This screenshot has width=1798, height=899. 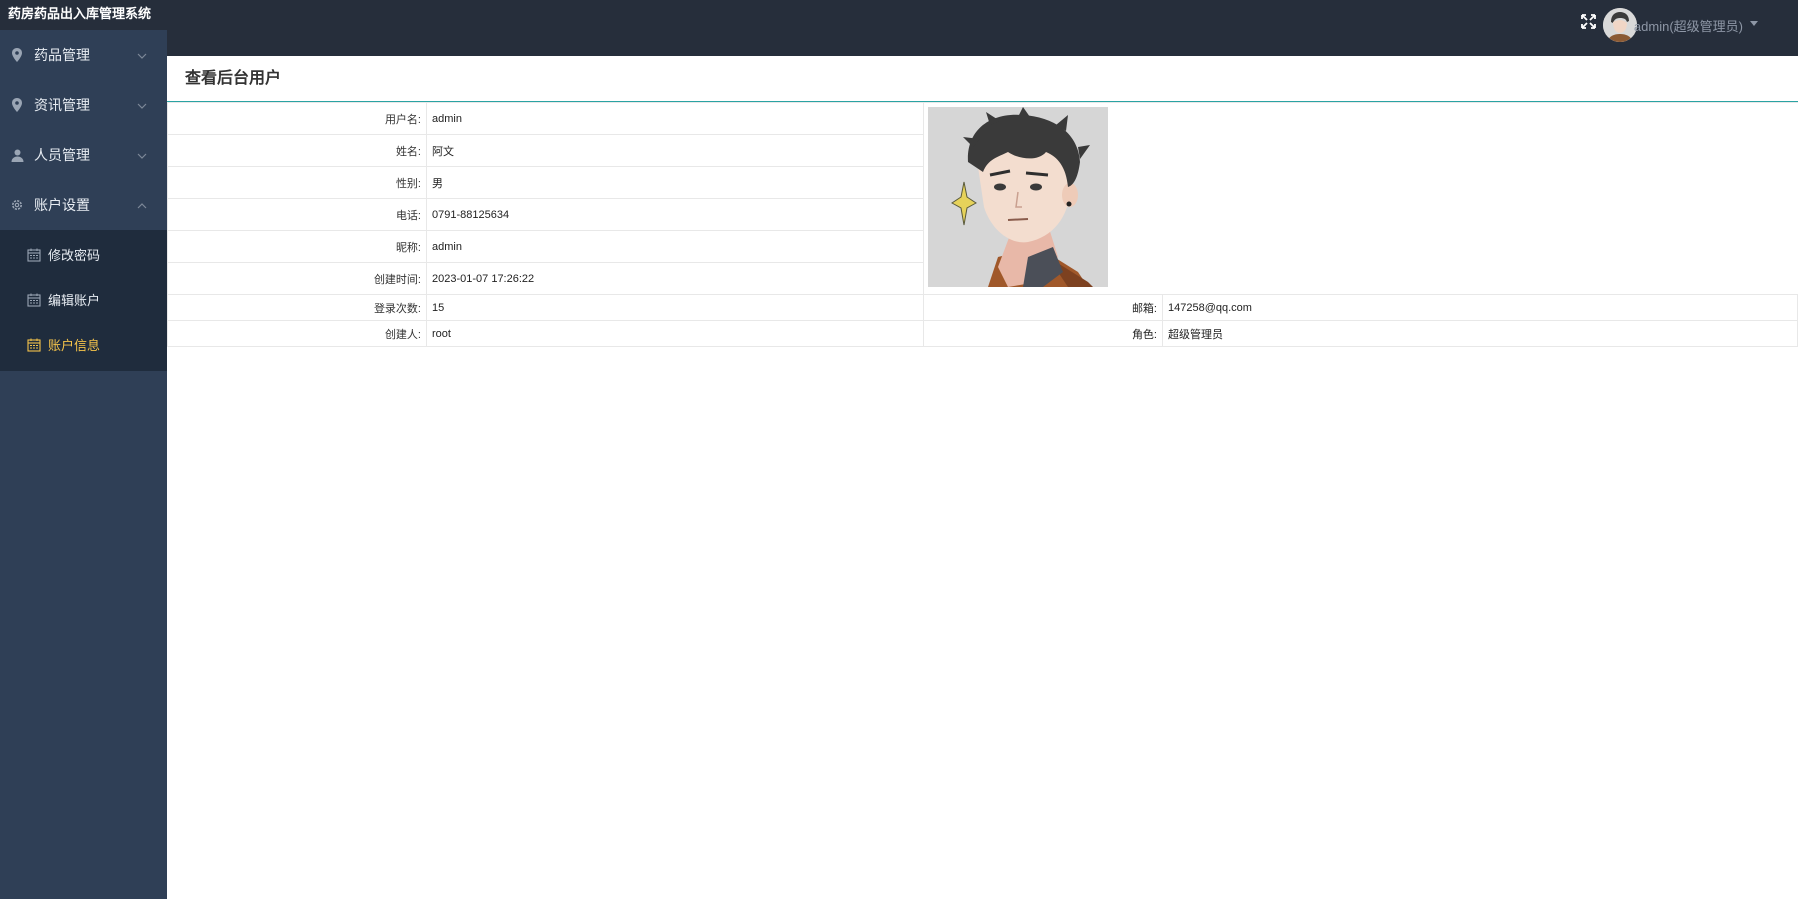 I want to click on sidebar-item-drug-management: 药品管理, so click(x=83, y=55).